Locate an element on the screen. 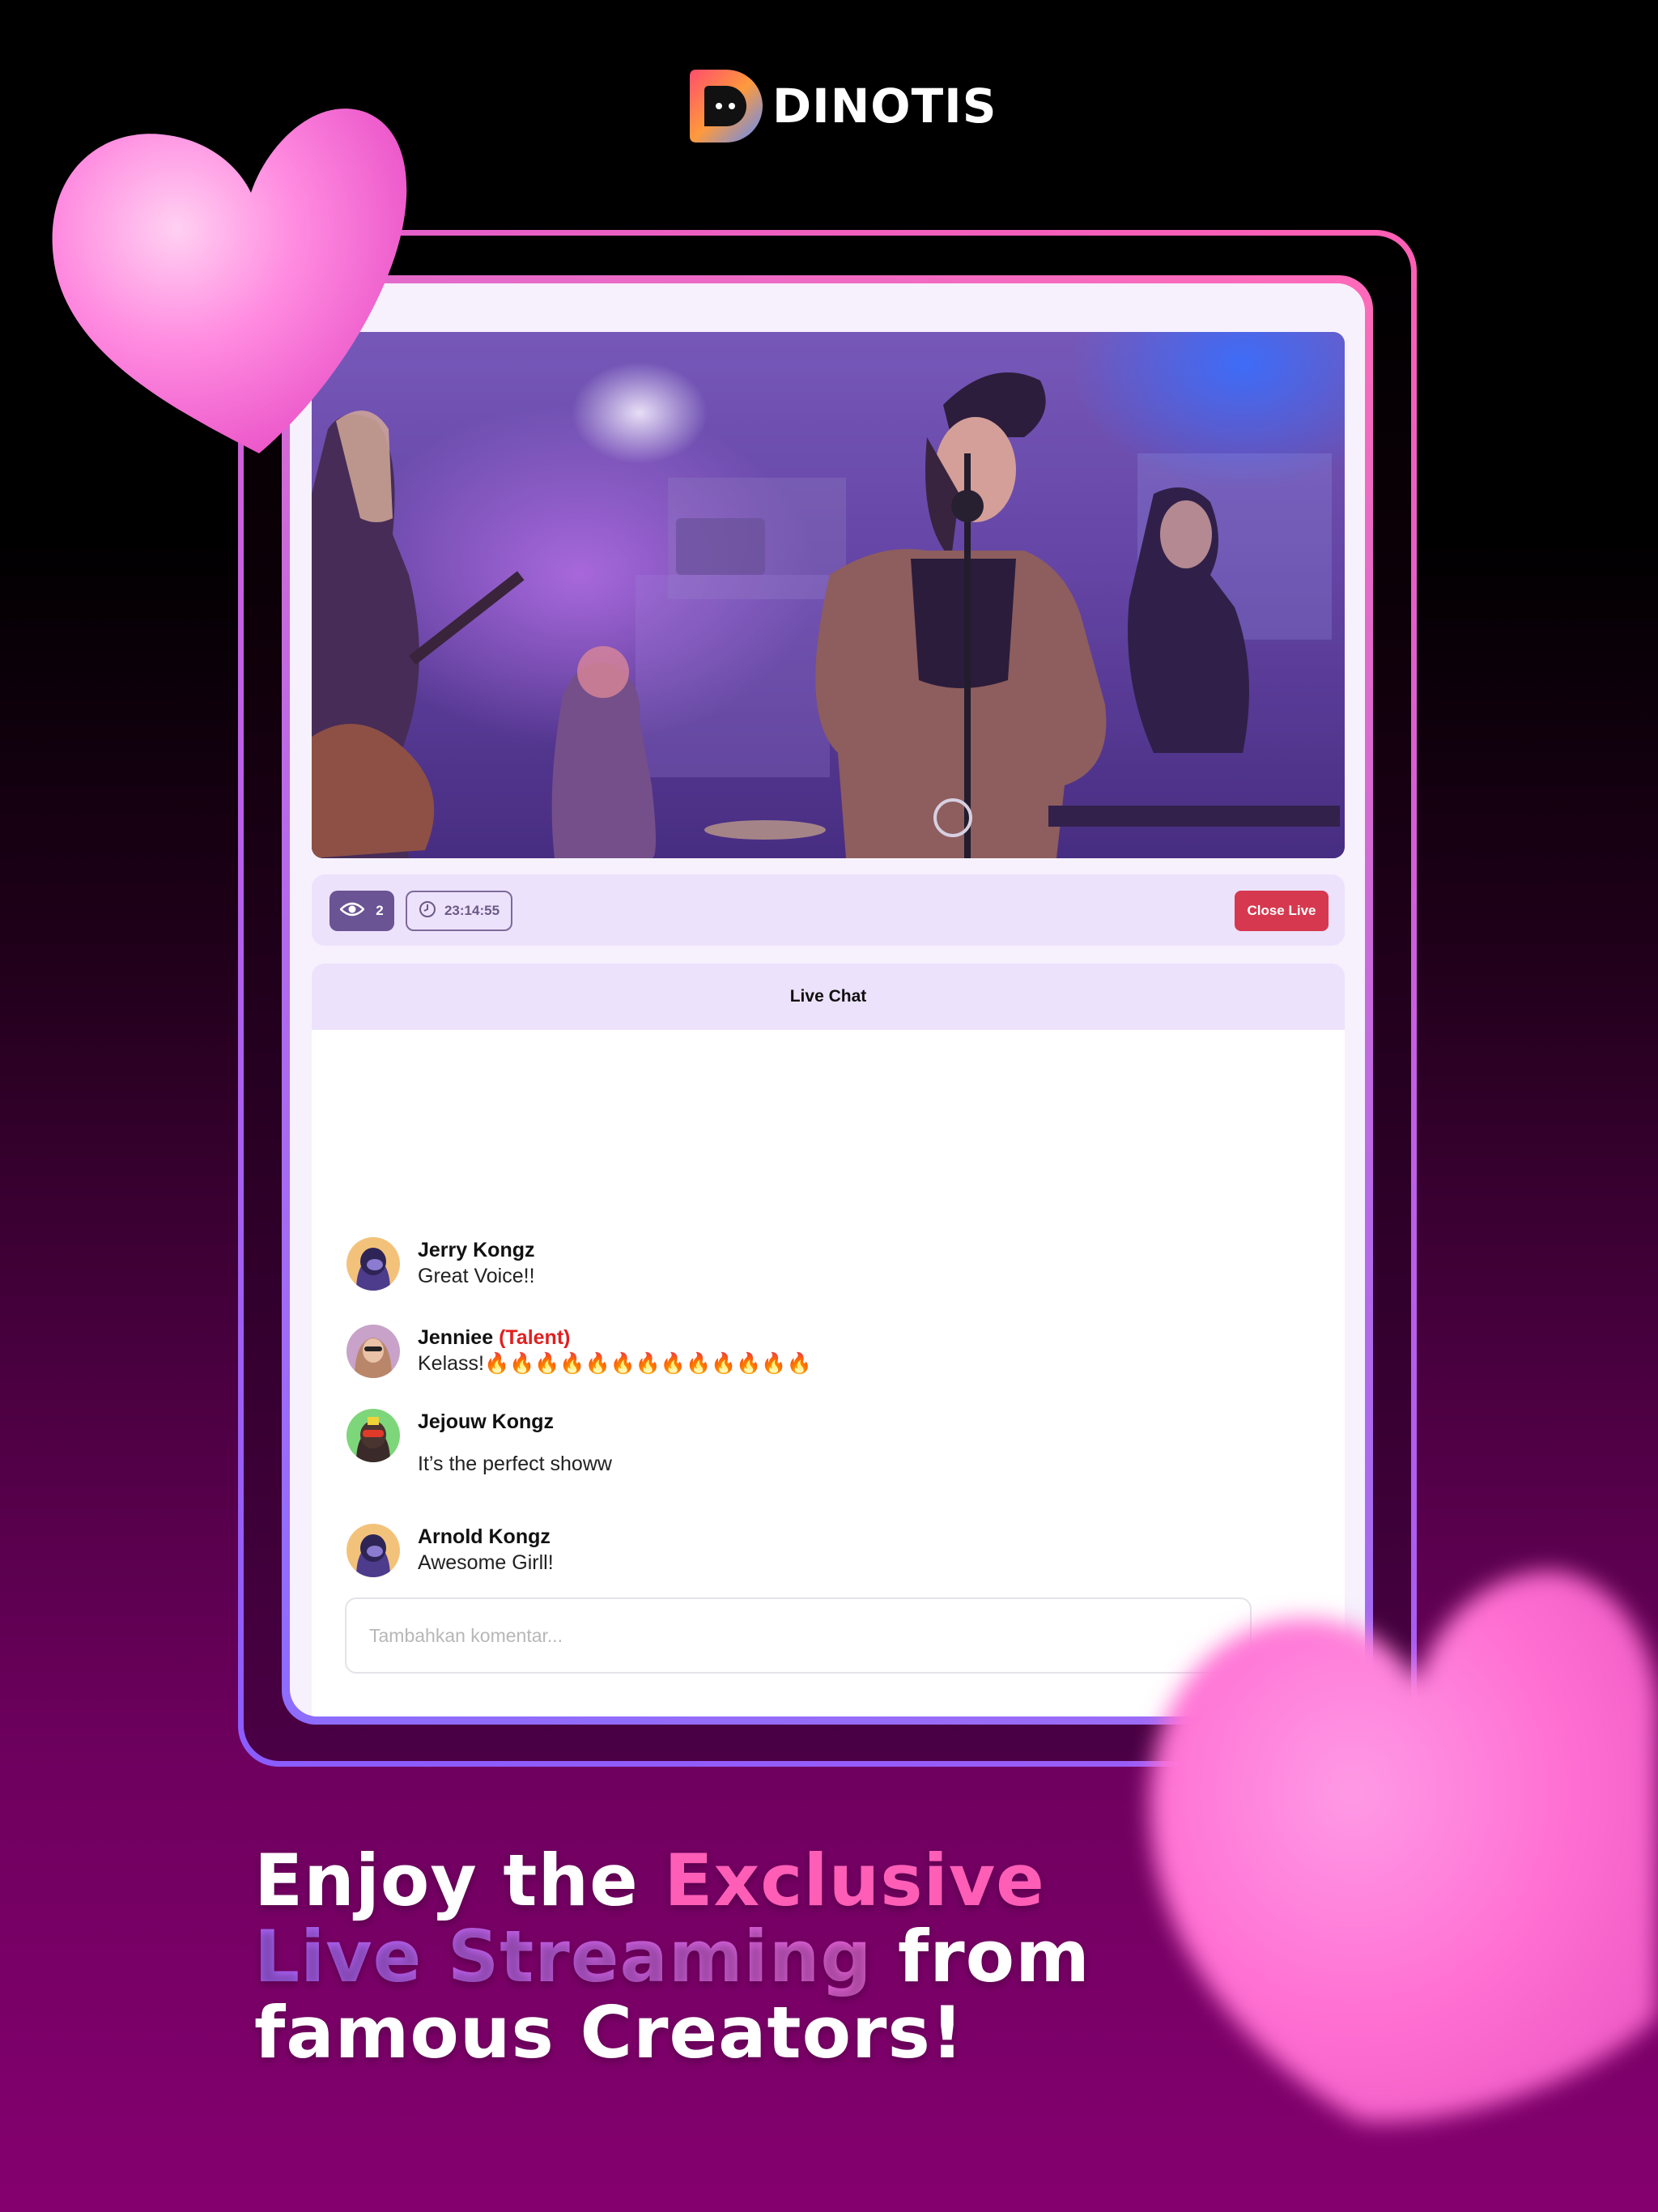 This screenshot has width=1658, height=2212. live-video is located at coordinates (828, 595).